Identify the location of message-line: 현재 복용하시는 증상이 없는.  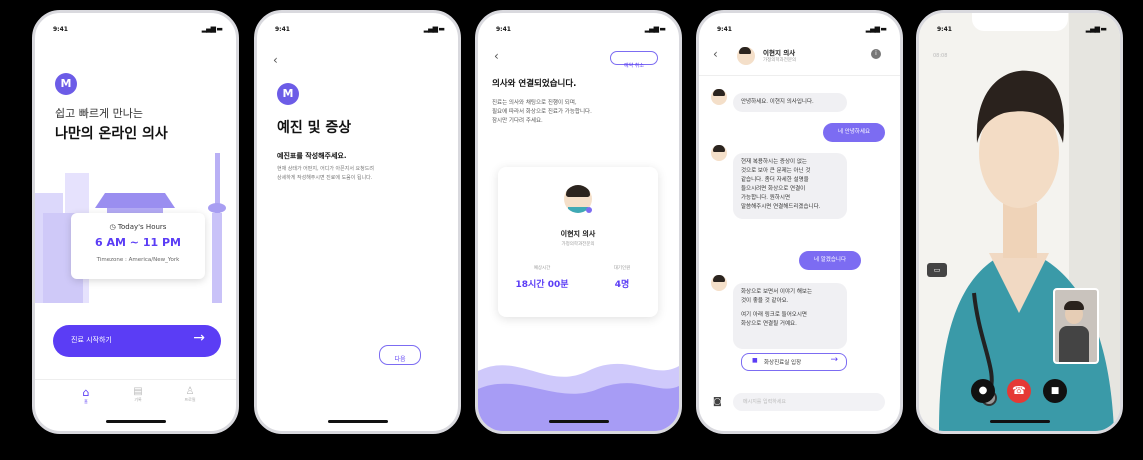
(774, 162).